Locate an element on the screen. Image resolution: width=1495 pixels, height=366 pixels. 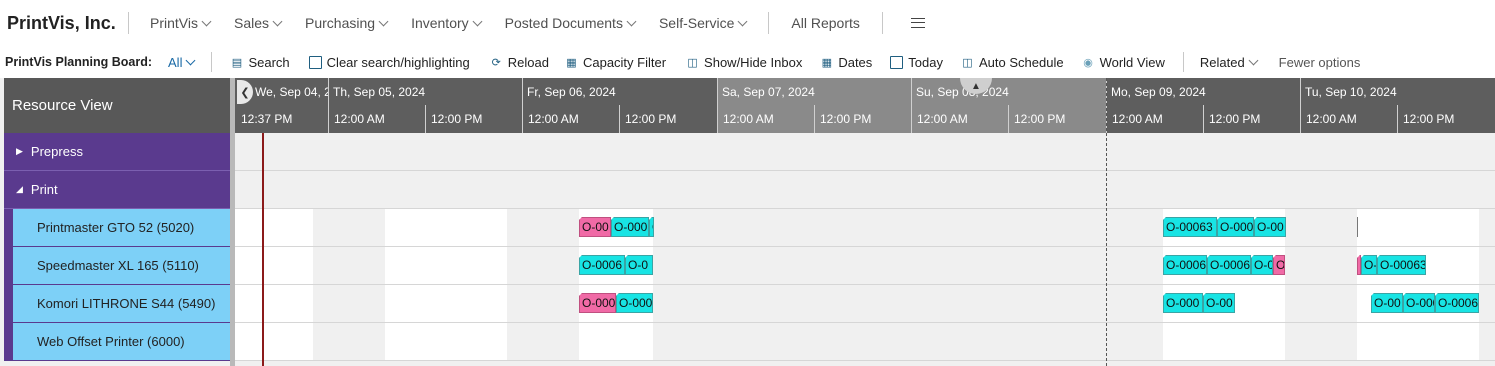
resource-row: Komori LITHRONE S44 (5490) is located at coordinates (117, 304).